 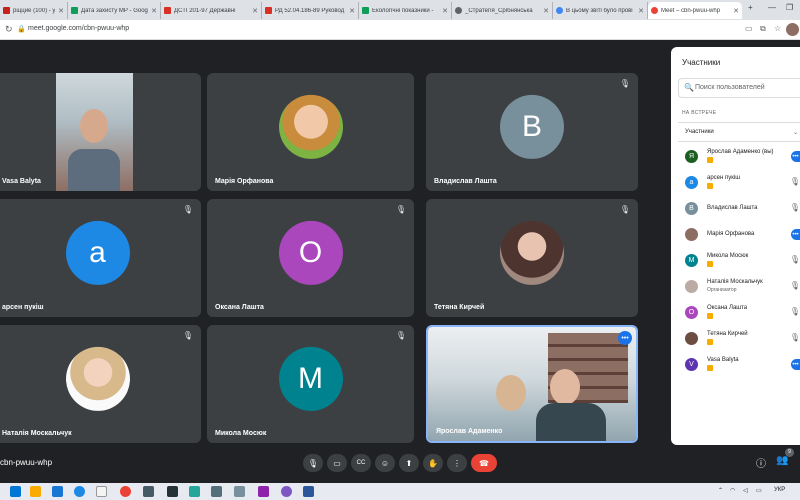 What do you see at coordinates (34, 10) in the screenshot?
I see `browser-tab: рщцие (100) - yarad1✕` at bounding box center [34, 10].